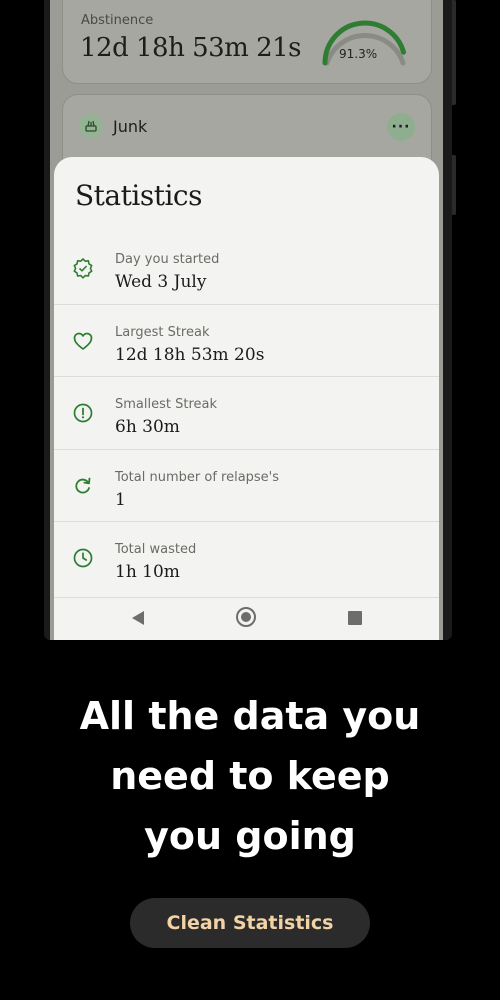  Describe the element at coordinates (167, 259) in the screenshot. I see `stat-label: Day you started` at that location.